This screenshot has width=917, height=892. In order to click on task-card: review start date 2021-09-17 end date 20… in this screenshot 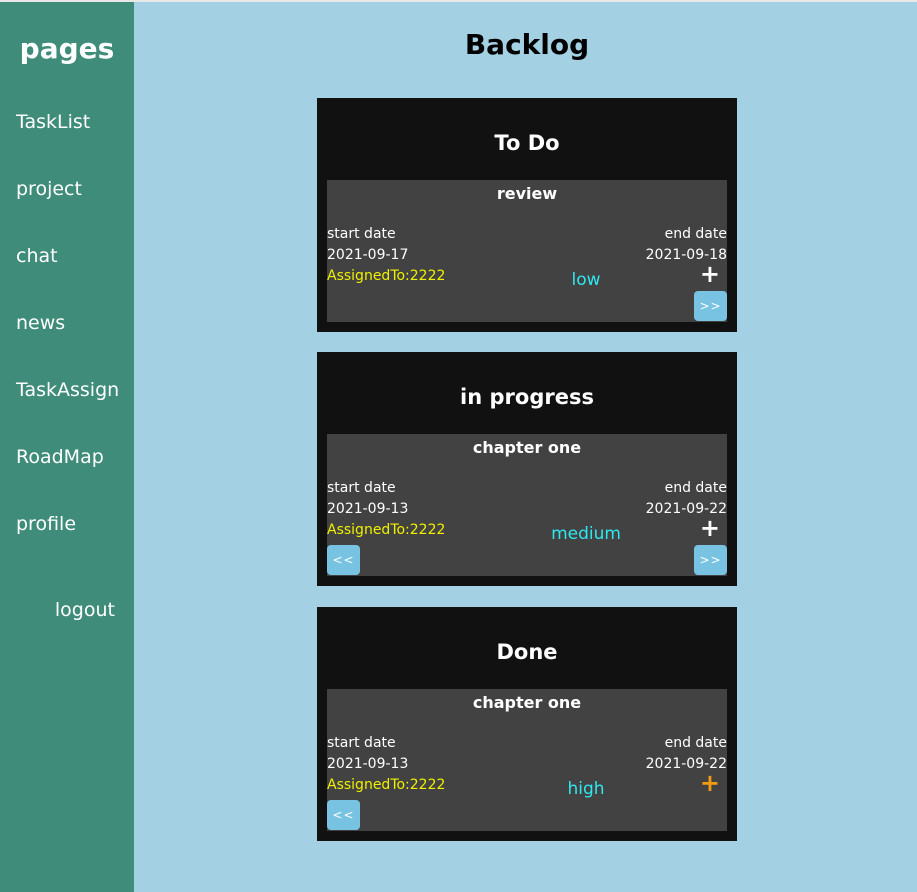, I will do `click(527, 251)`.